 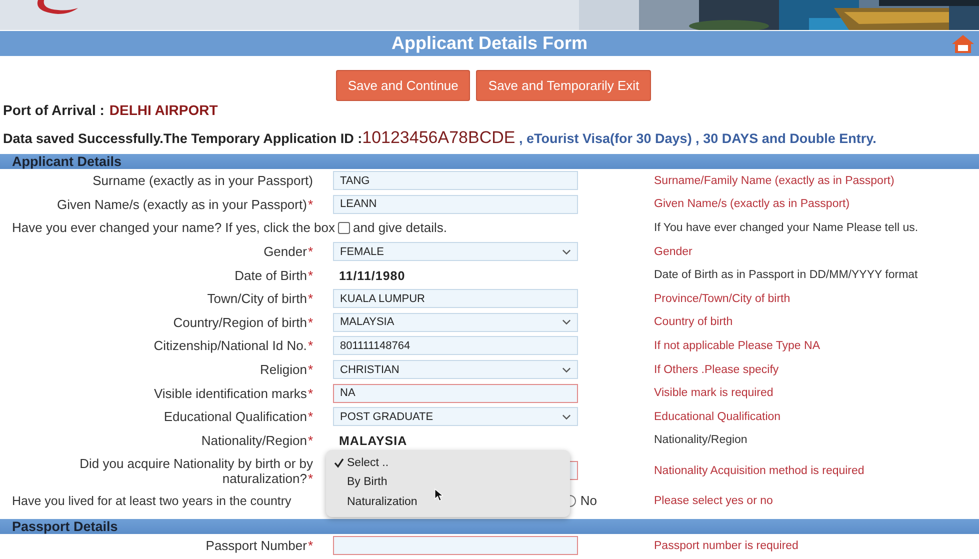 What do you see at coordinates (455, 416) in the screenshot?
I see `select-field: POST GRADUATE` at bounding box center [455, 416].